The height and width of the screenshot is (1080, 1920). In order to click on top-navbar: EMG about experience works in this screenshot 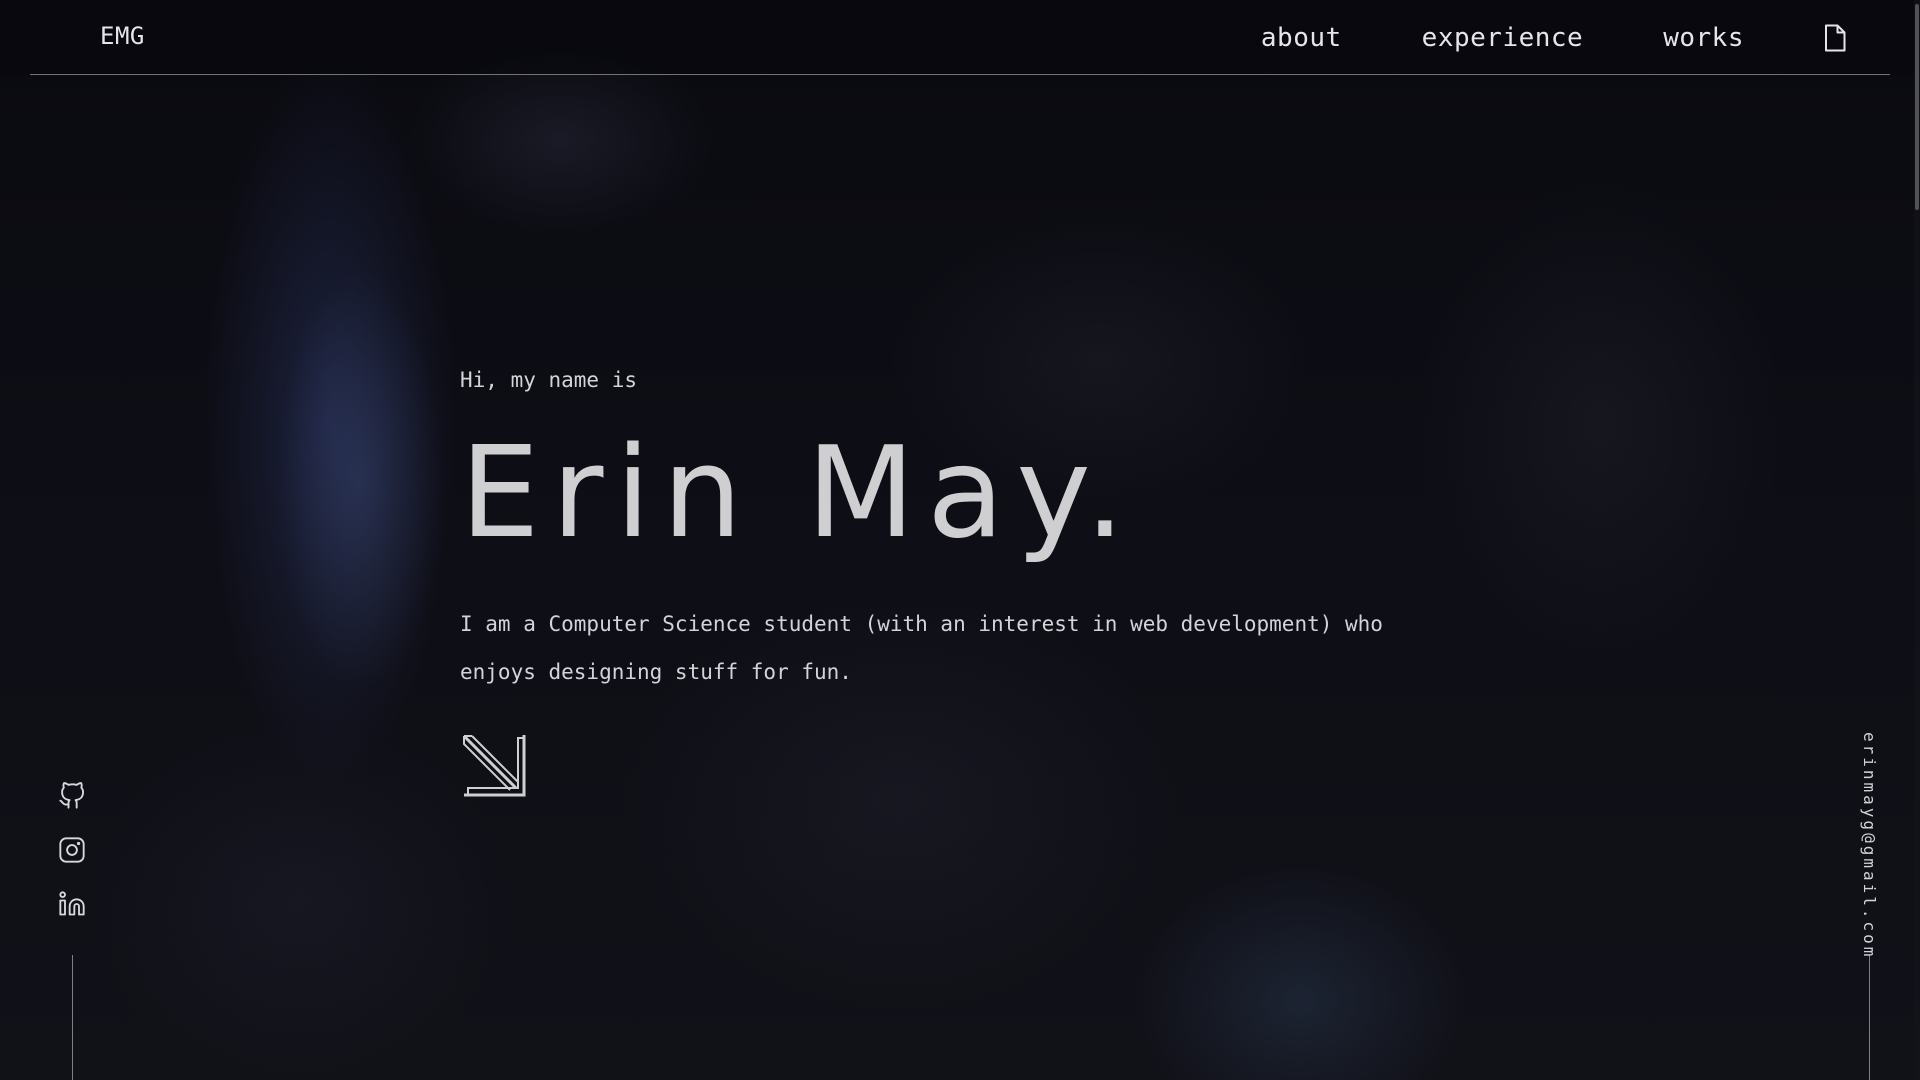, I will do `click(960, 37)`.